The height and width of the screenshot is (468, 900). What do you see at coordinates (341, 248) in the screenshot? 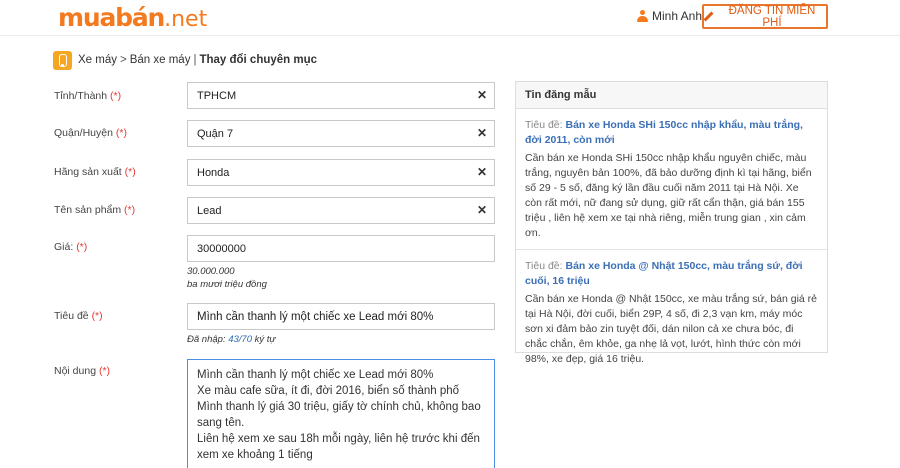
I see `price-input: 30000000` at bounding box center [341, 248].